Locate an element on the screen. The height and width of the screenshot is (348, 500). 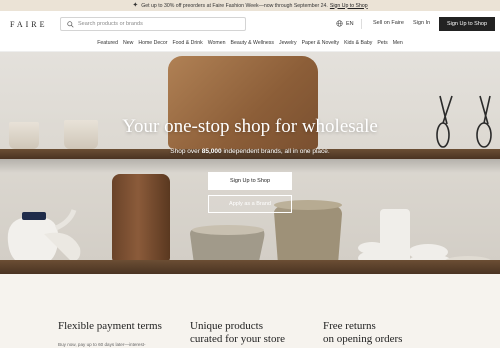
language-label: EN is located at coordinates (350, 23).